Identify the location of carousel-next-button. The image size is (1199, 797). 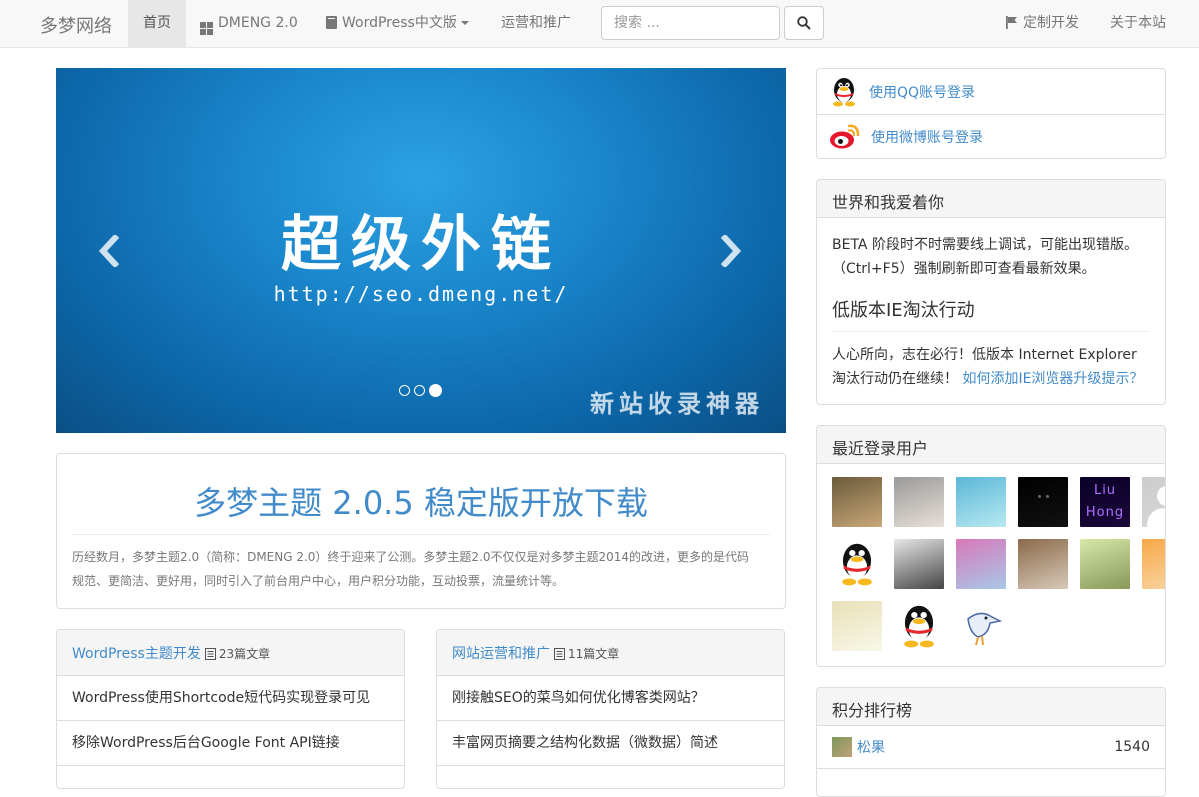
(731, 251).